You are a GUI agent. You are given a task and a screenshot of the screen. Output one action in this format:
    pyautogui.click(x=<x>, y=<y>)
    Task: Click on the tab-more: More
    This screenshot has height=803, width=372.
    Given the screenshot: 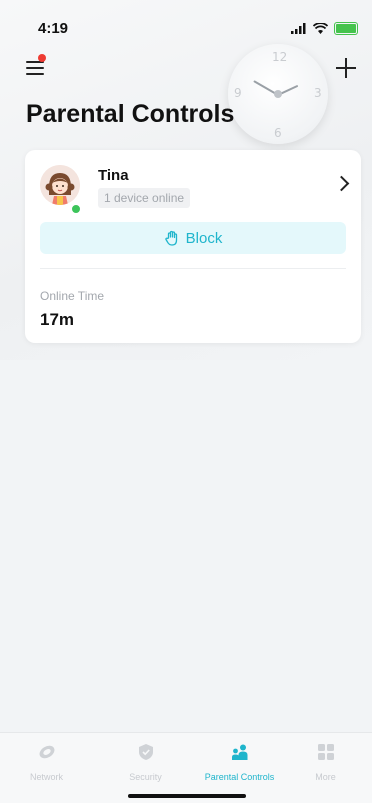 What is the action you would take?
    pyautogui.click(x=325, y=762)
    